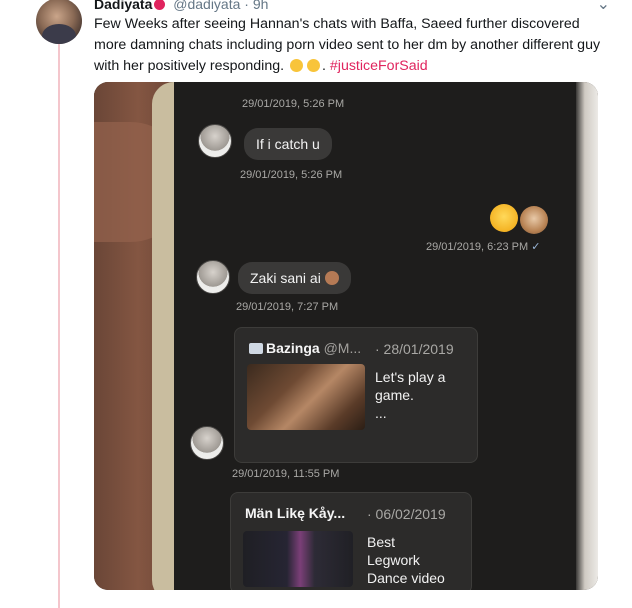 The height and width of the screenshot is (608, 632). Describe the element at coordinates (394, 395) in the screenshot. I see `card-text-line: game.` at that location.